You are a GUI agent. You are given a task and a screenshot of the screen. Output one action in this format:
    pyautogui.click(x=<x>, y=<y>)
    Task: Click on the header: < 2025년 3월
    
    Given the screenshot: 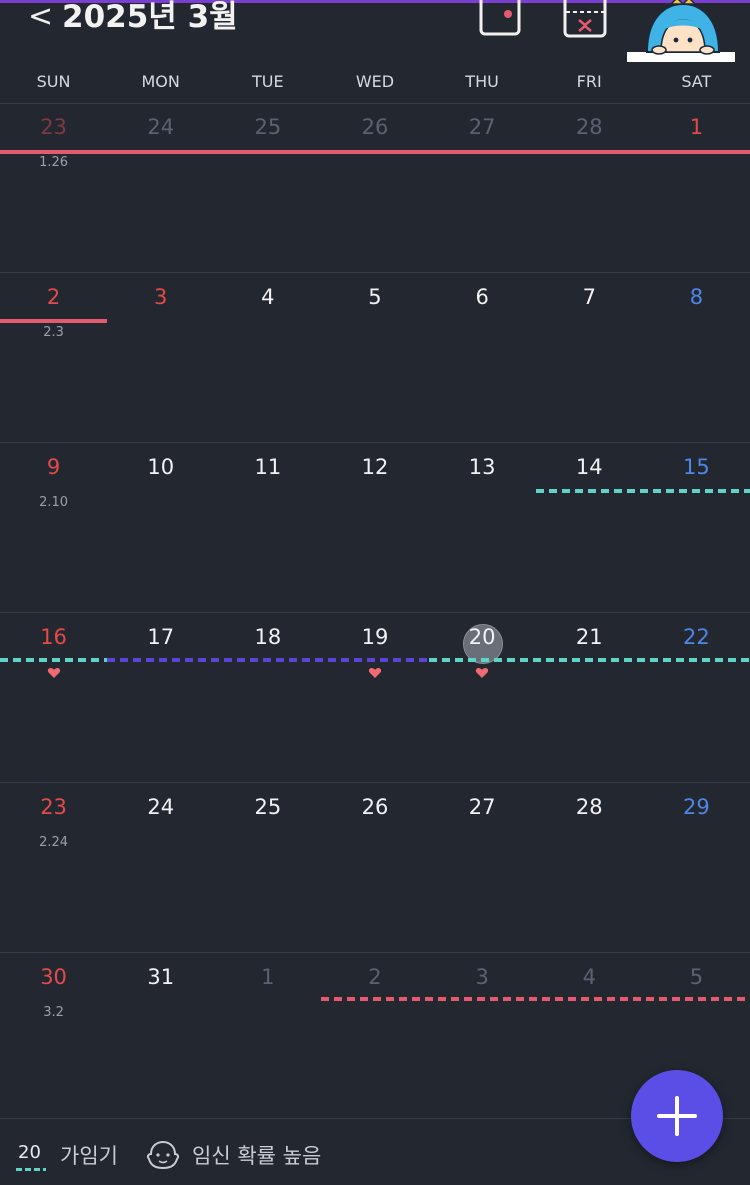 What is the action you would take?
    pyautogui.click(x=375, y=31)
    